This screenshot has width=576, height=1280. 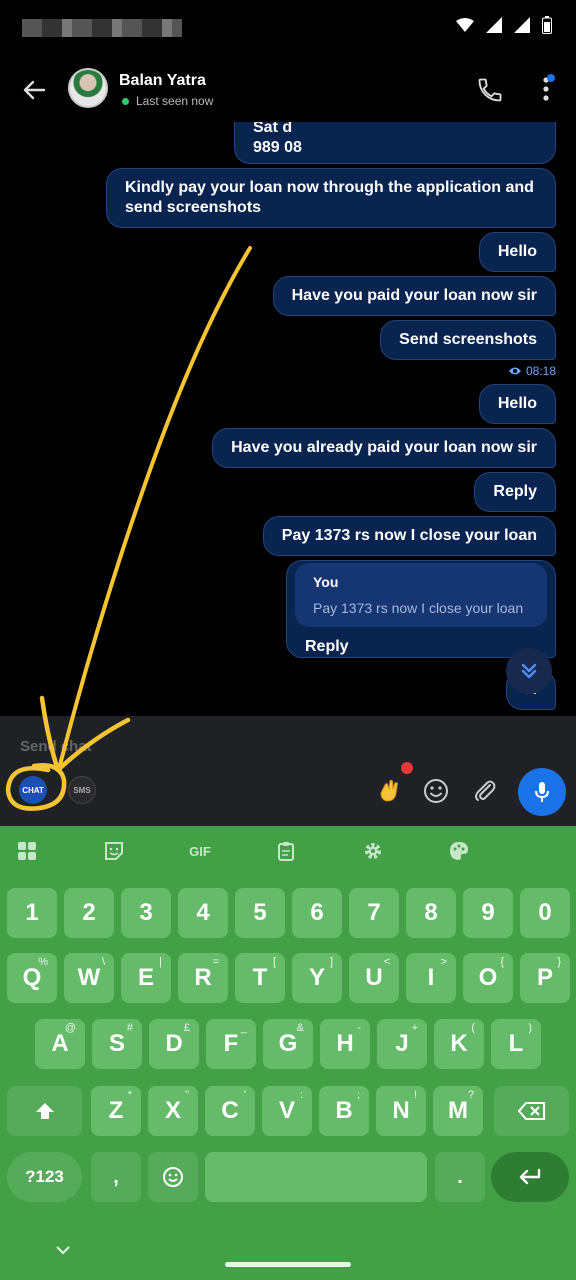 What do you see at coordinates (117, 1044) in the screenshot?
I see `key-s: S #` at bounding box center [117, 1044].